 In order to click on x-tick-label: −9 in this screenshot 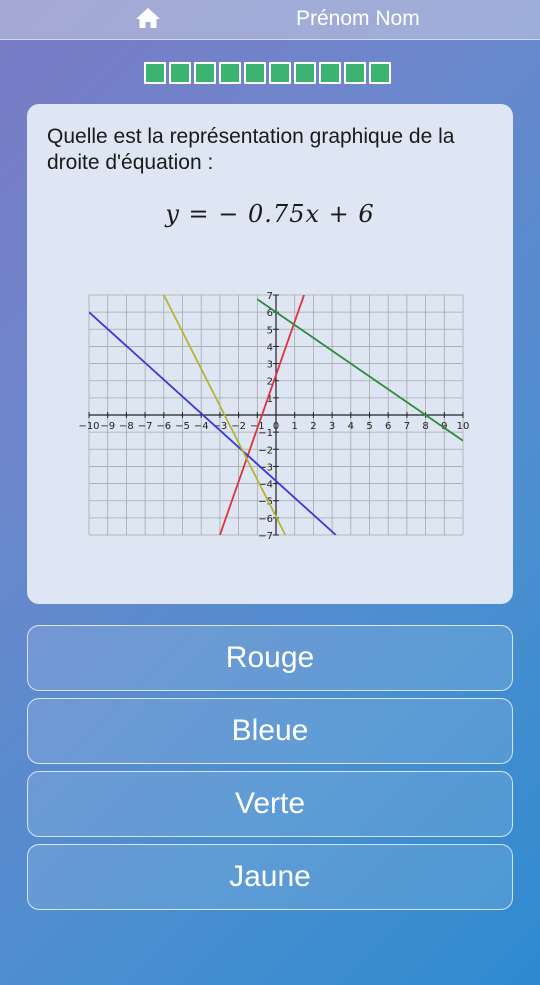, I will do `click(107, 426)`.